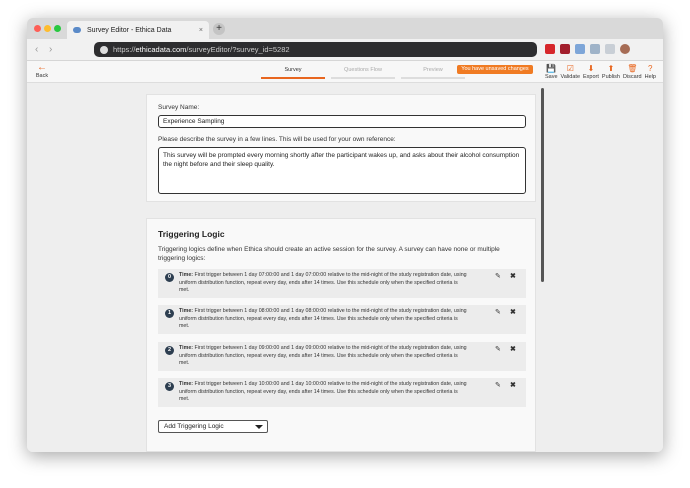 This screenshot has width=690, height=488. I want to click on browser-tab: Survey Editor - Ethica Data ×, so click(138, 30).